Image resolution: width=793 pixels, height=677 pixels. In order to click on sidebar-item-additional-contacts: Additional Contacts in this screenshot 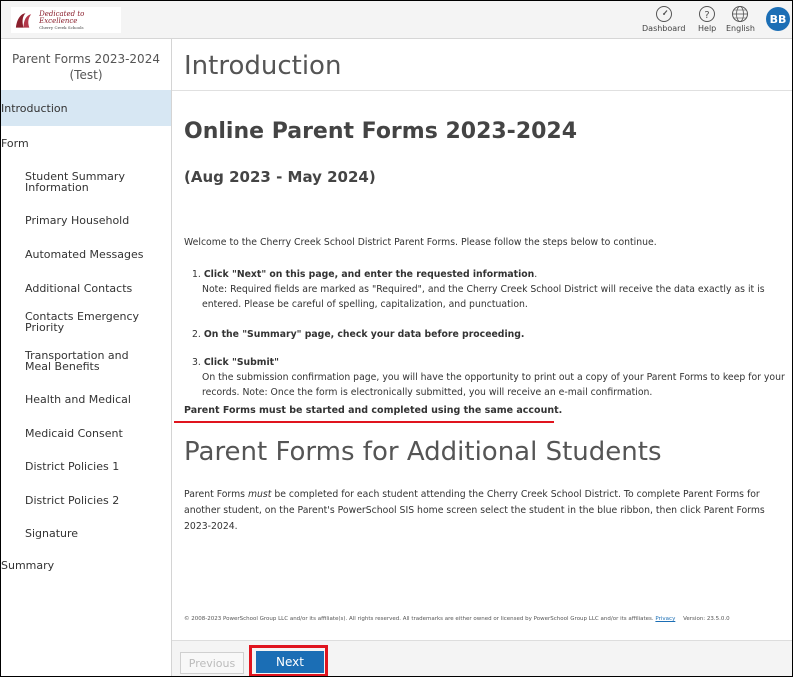, I will do `click(98, 288)`.